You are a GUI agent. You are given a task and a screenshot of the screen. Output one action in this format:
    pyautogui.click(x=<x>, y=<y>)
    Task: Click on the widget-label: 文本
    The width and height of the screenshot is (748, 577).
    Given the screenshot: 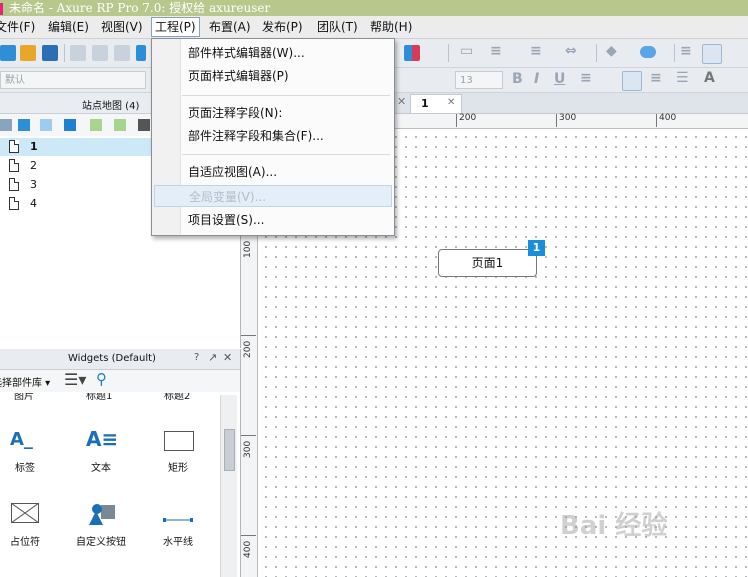 What is the action you would take?
    pyautogui.click(x=101, y=468)
    